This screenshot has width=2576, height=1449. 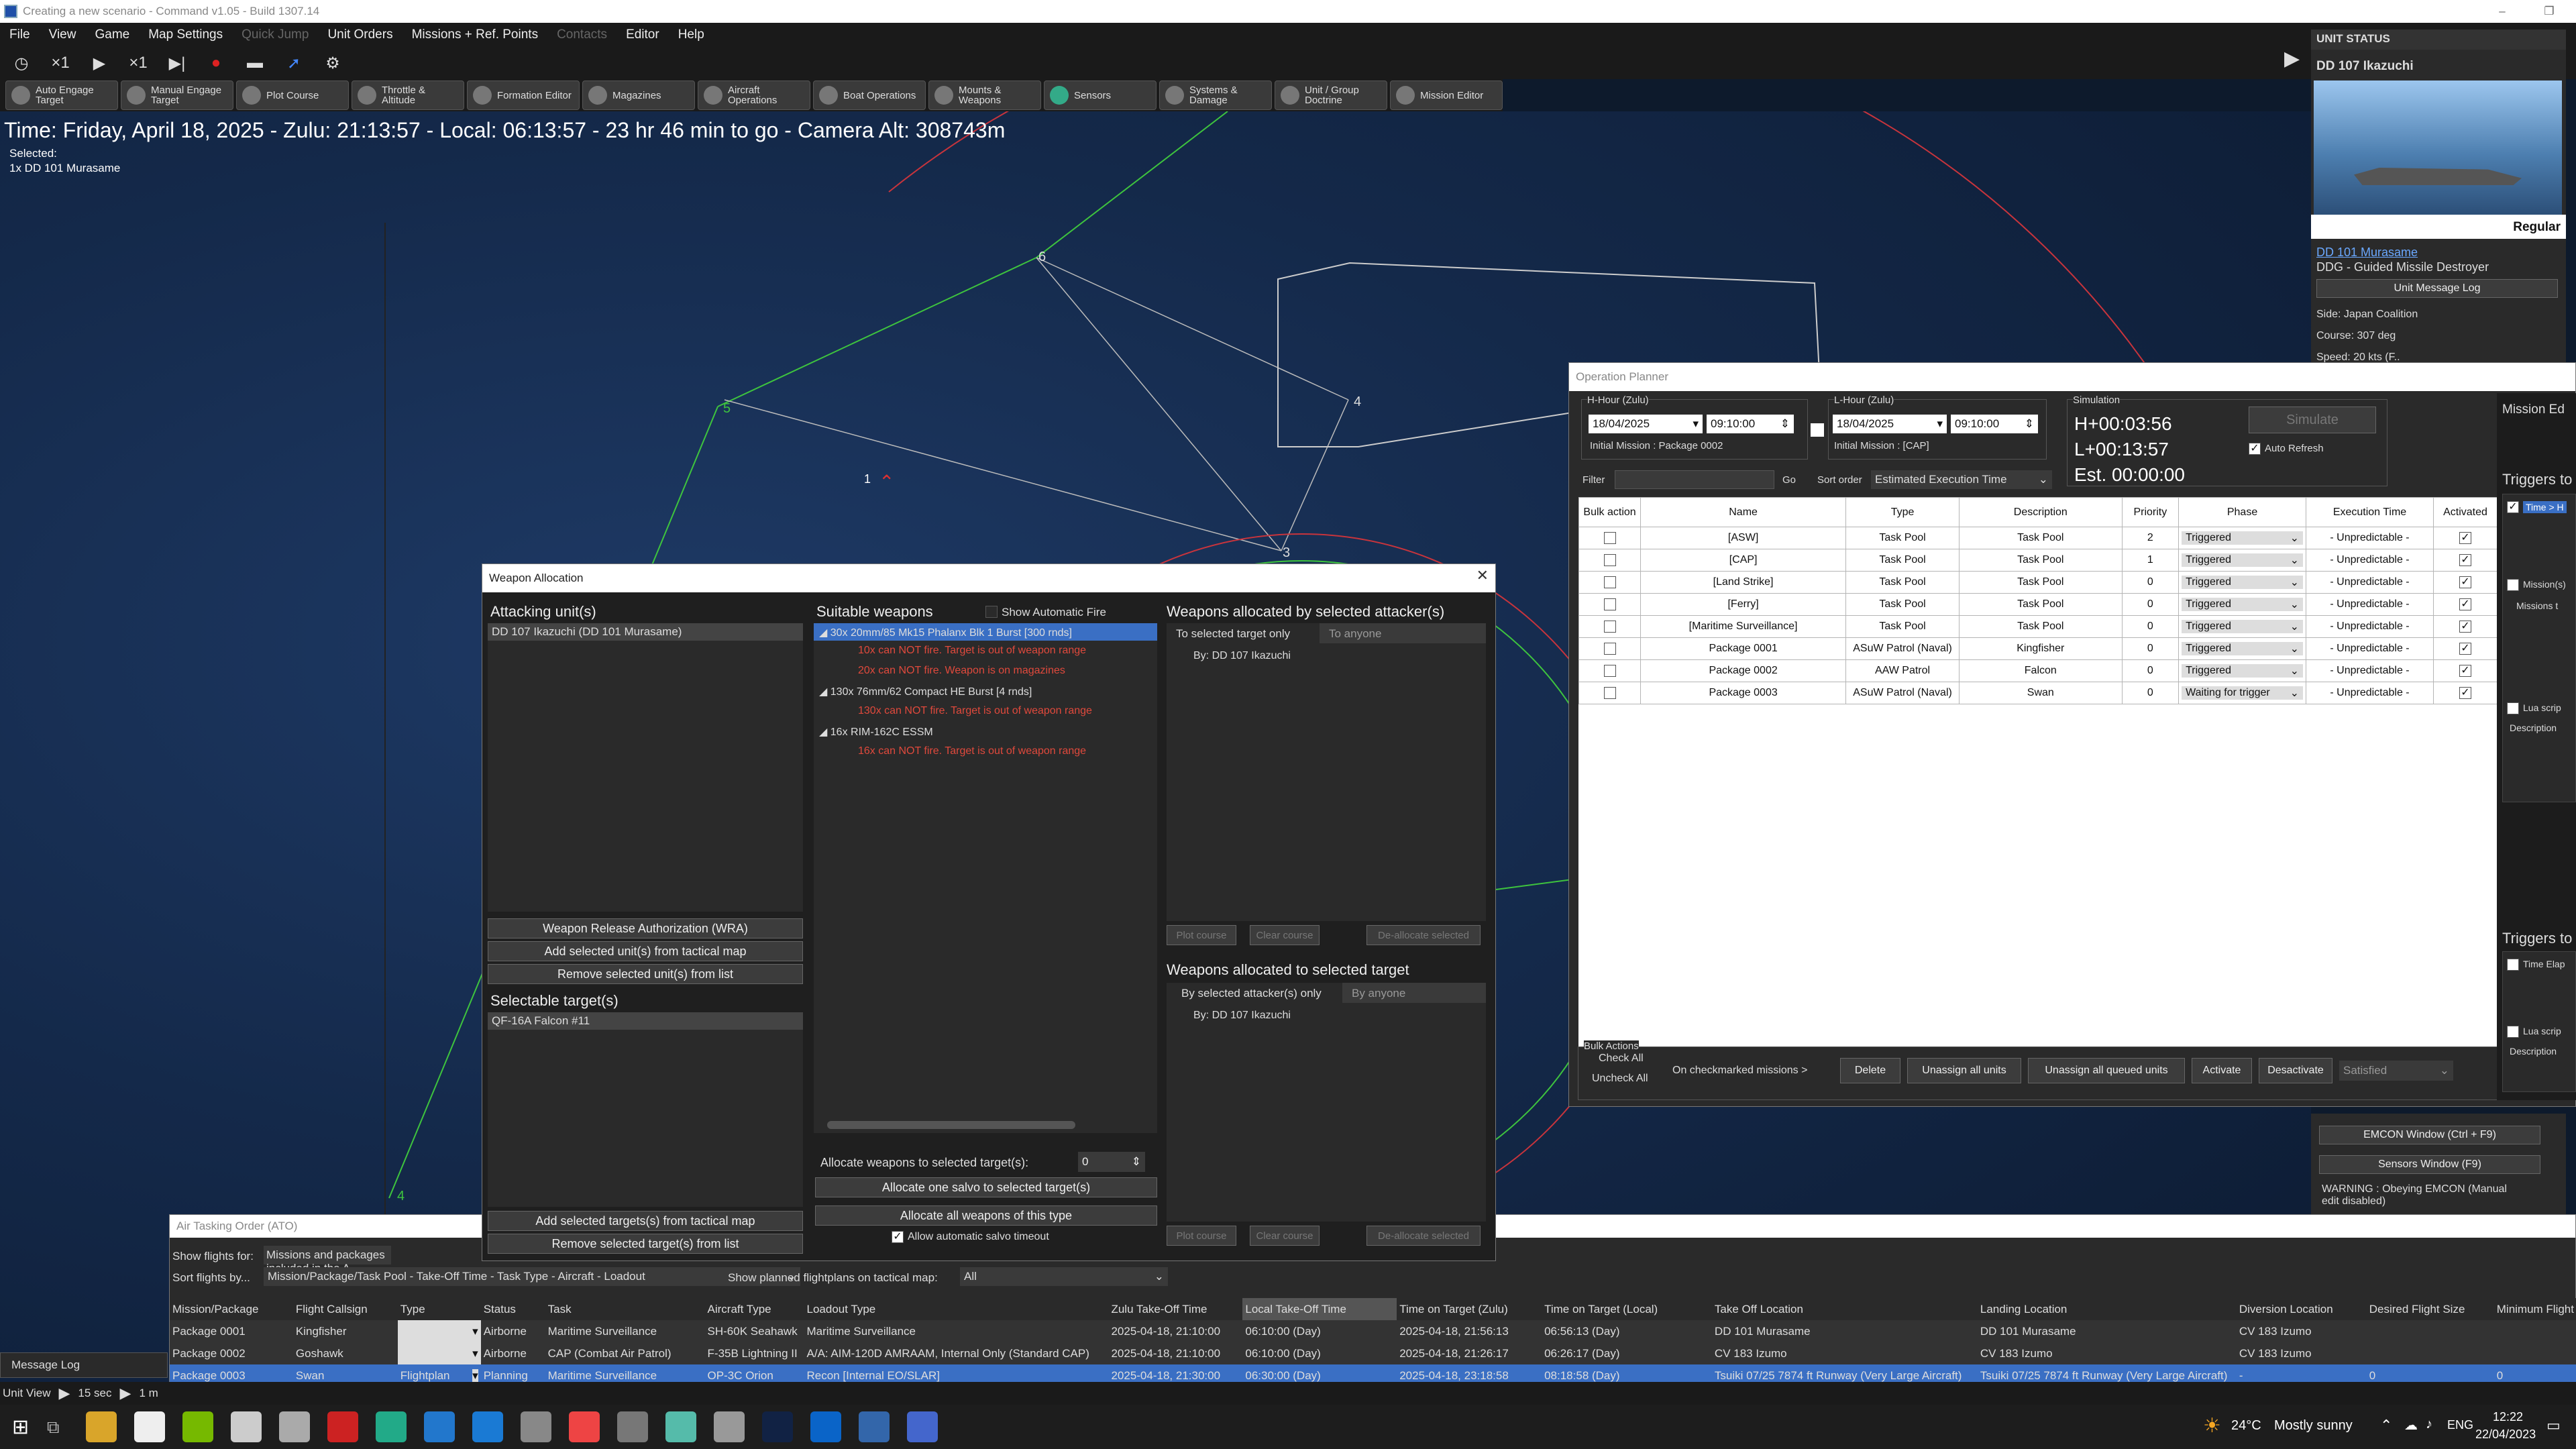 What do you see at coordinates (1064, 1276) in the screenshot?
I see `show-planned-select: All ⌄` at bounding box center [1064, 1276].